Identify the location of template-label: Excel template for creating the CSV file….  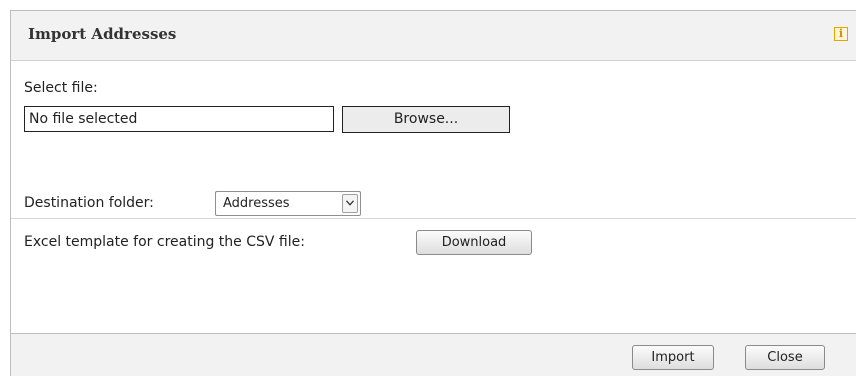
(164, 242).